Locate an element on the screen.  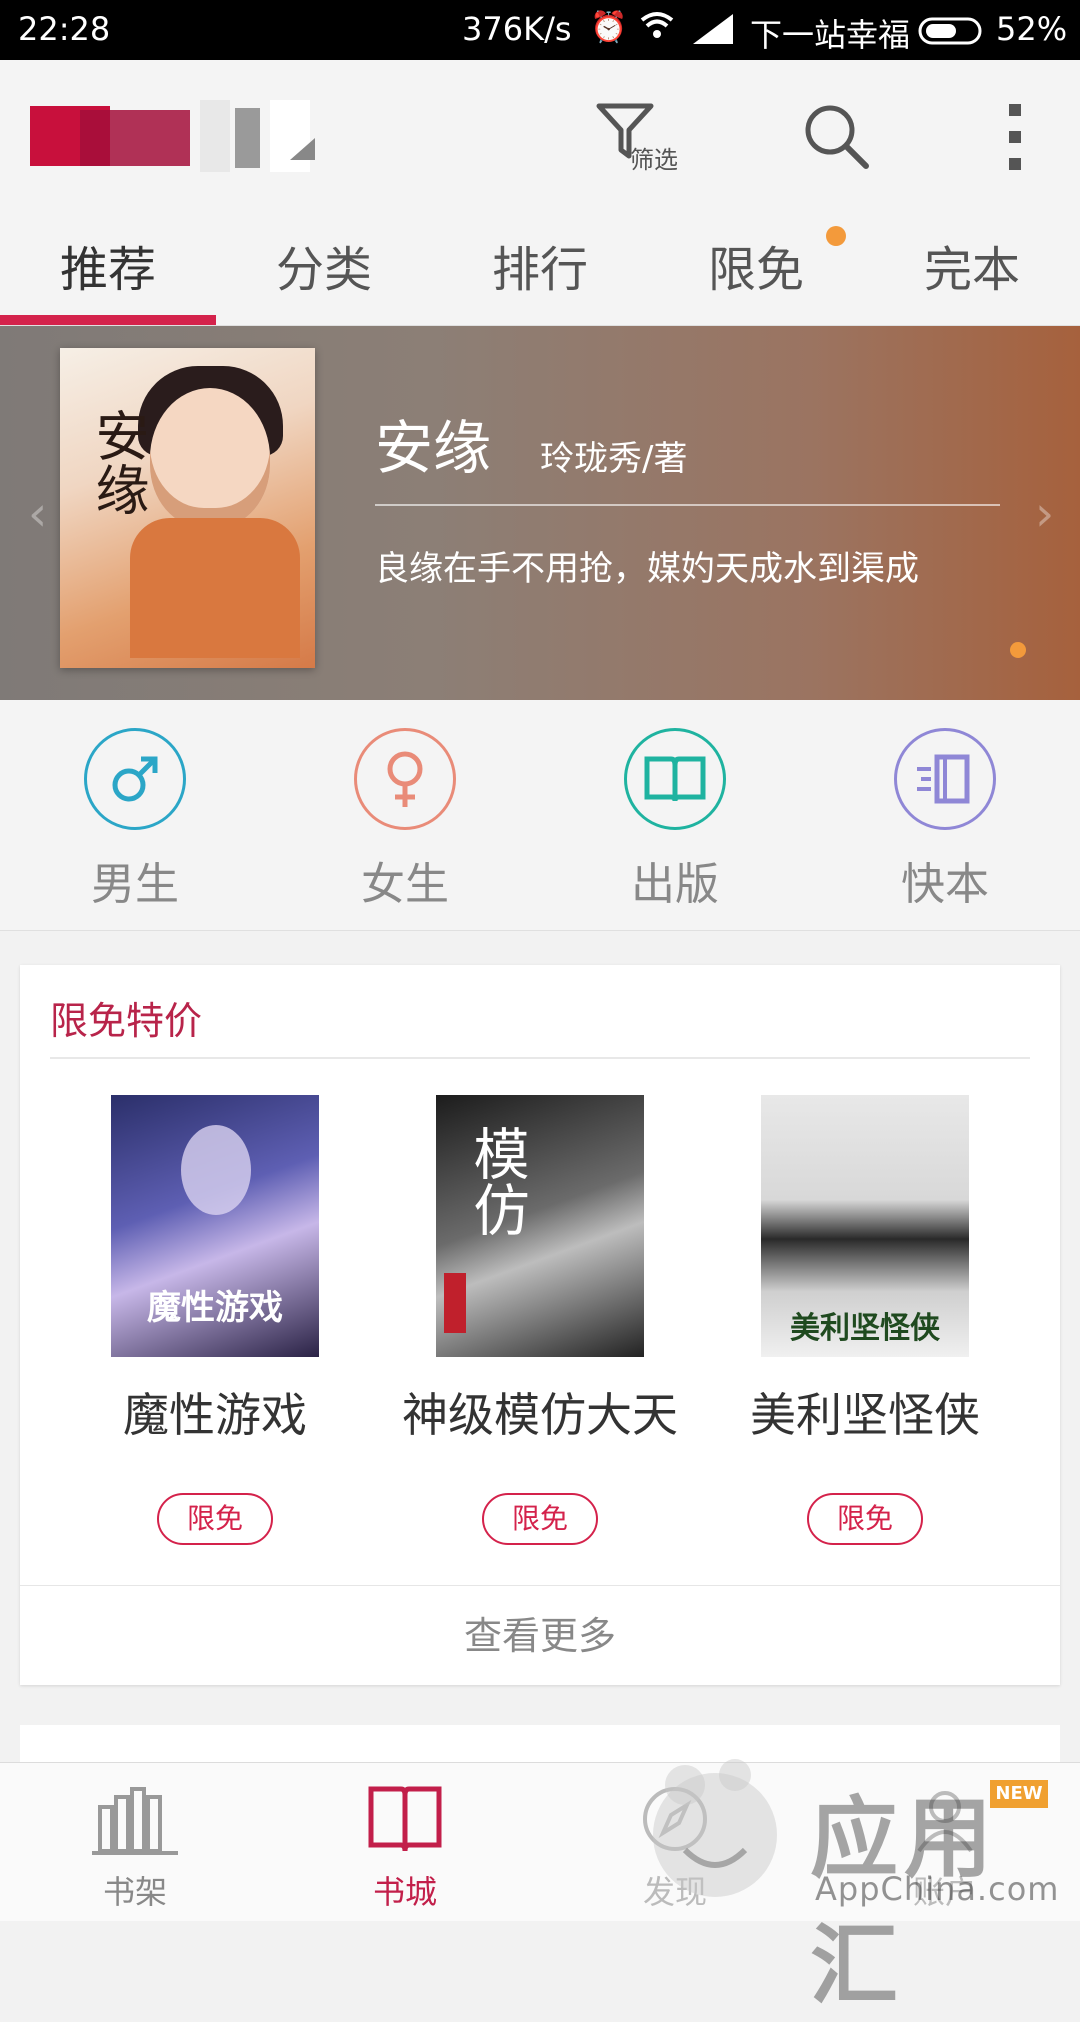
battery-icon is located at coordinates (953, 35).